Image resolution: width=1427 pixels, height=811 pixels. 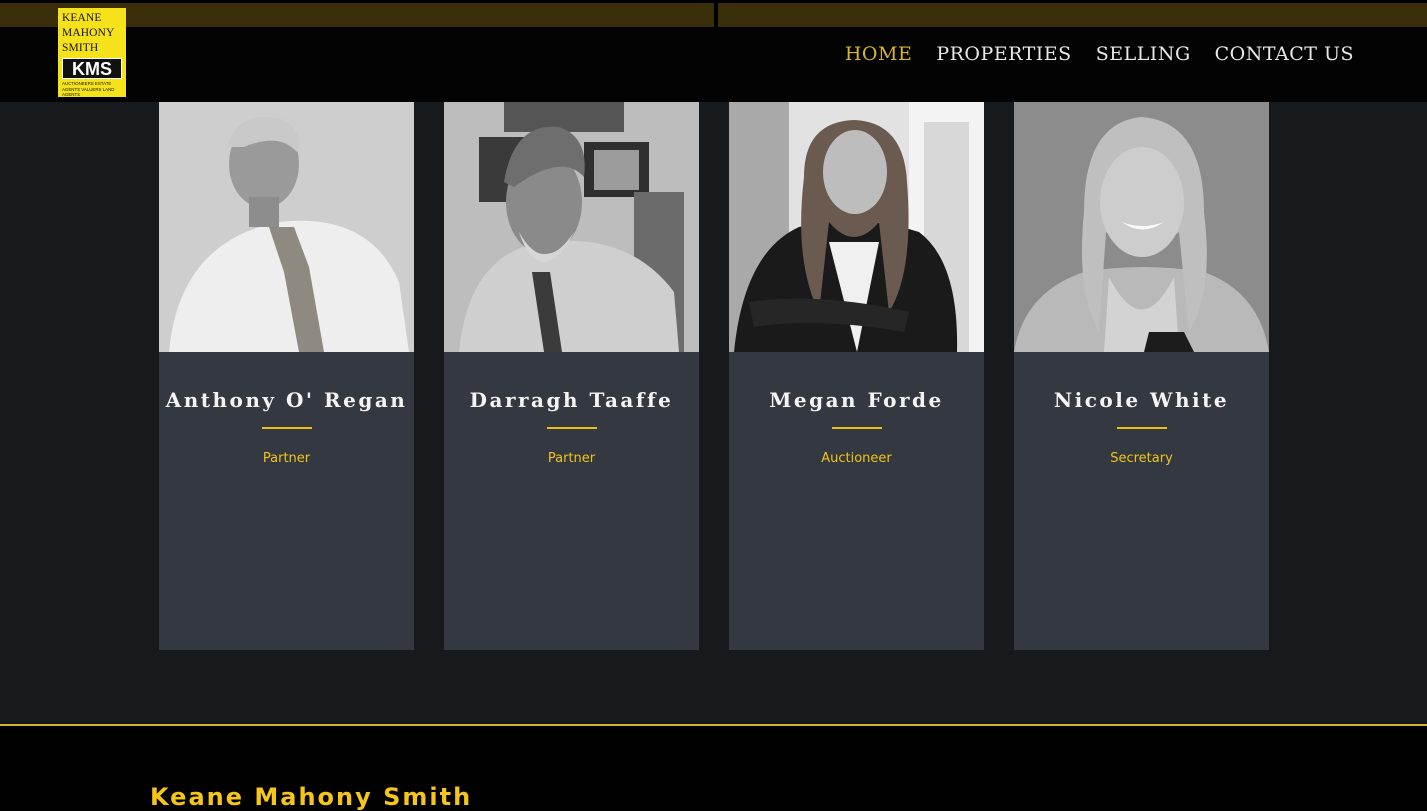 I want to click on logo-line-2: MAHONY, so click(x=88, y=33).